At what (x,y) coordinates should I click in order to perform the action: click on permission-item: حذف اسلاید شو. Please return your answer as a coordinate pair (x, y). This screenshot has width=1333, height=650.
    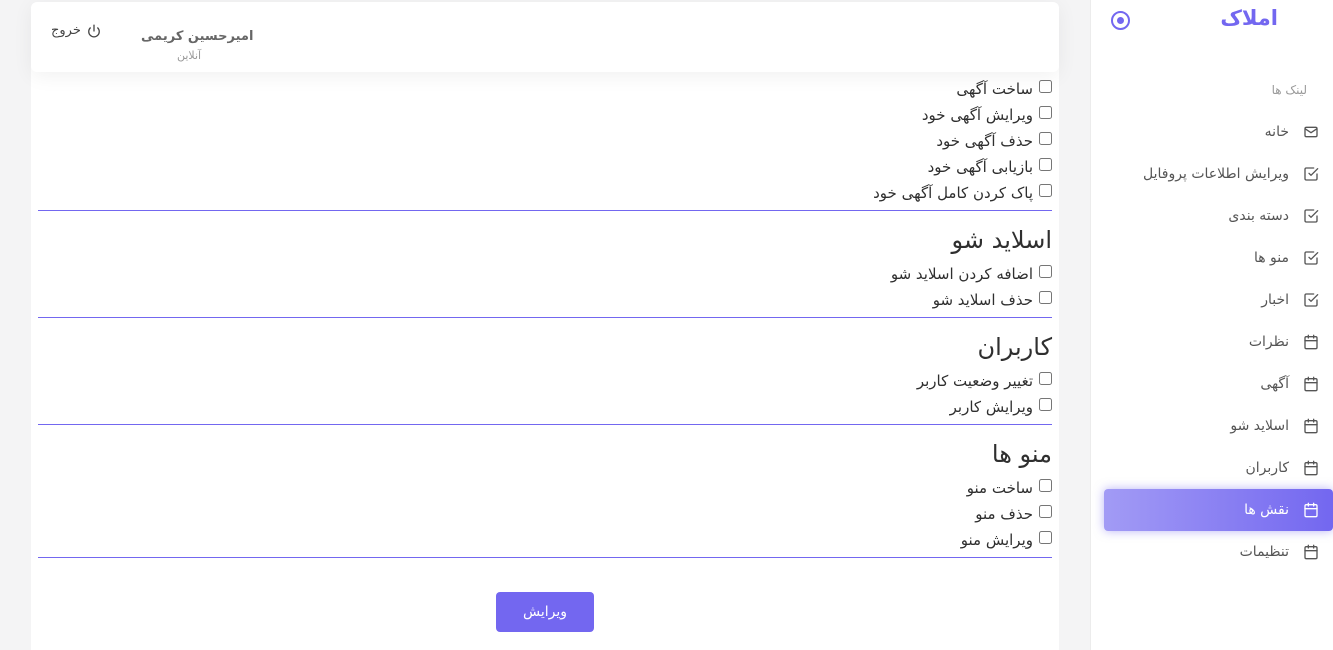
    Looking at the image, I should click on (545, 300).